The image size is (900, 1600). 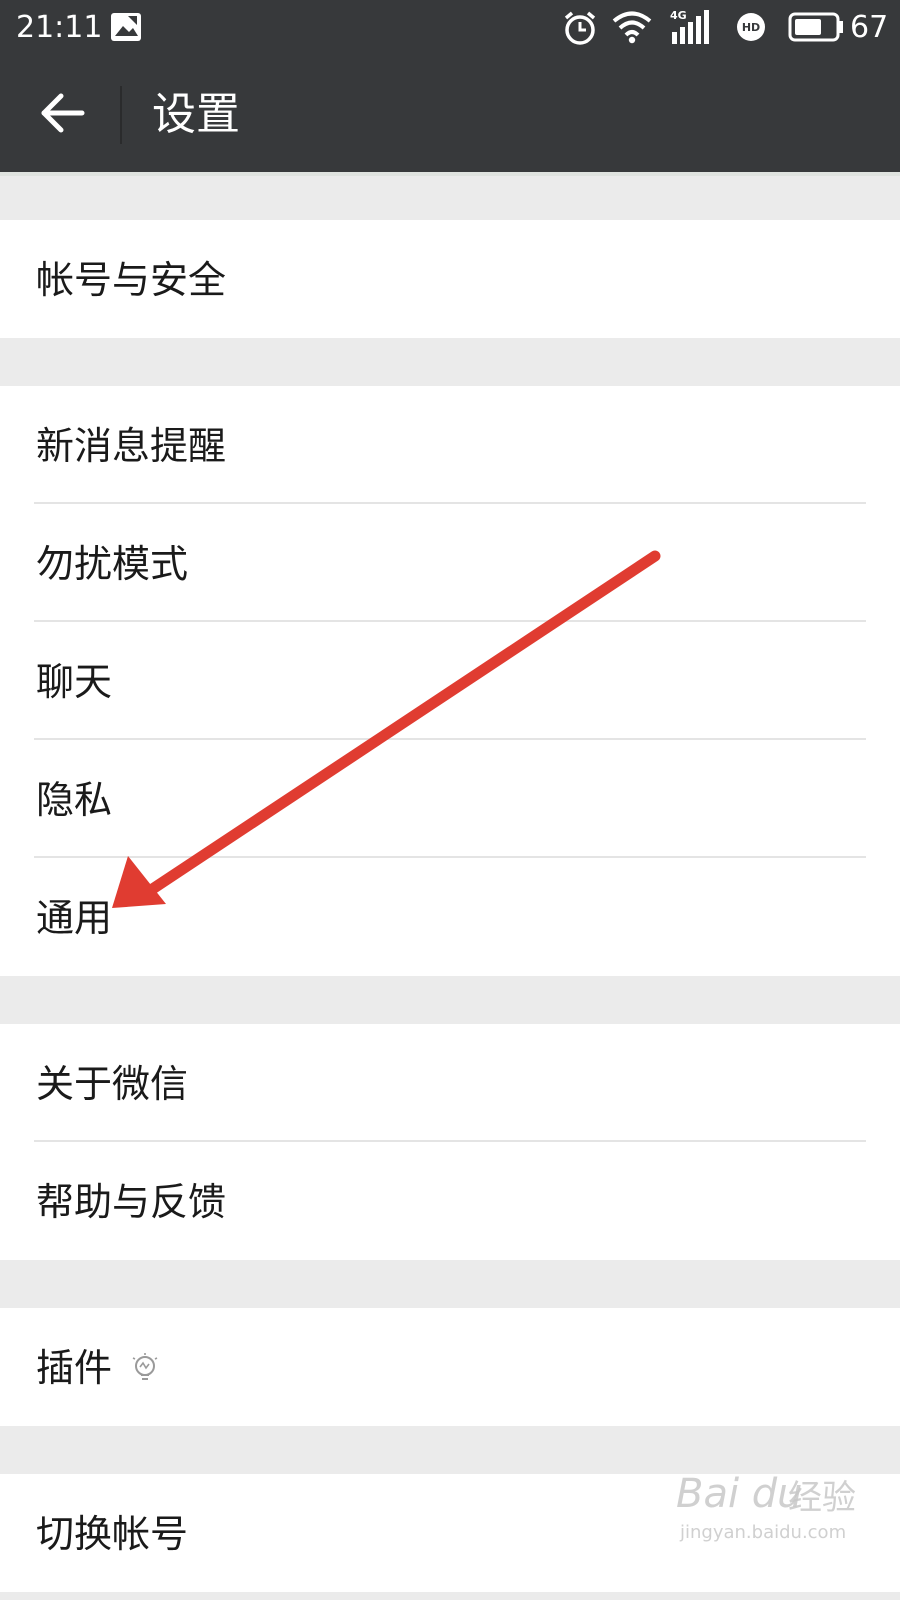 I want to click on app-bar-shadow, so click(x=450, y=174).